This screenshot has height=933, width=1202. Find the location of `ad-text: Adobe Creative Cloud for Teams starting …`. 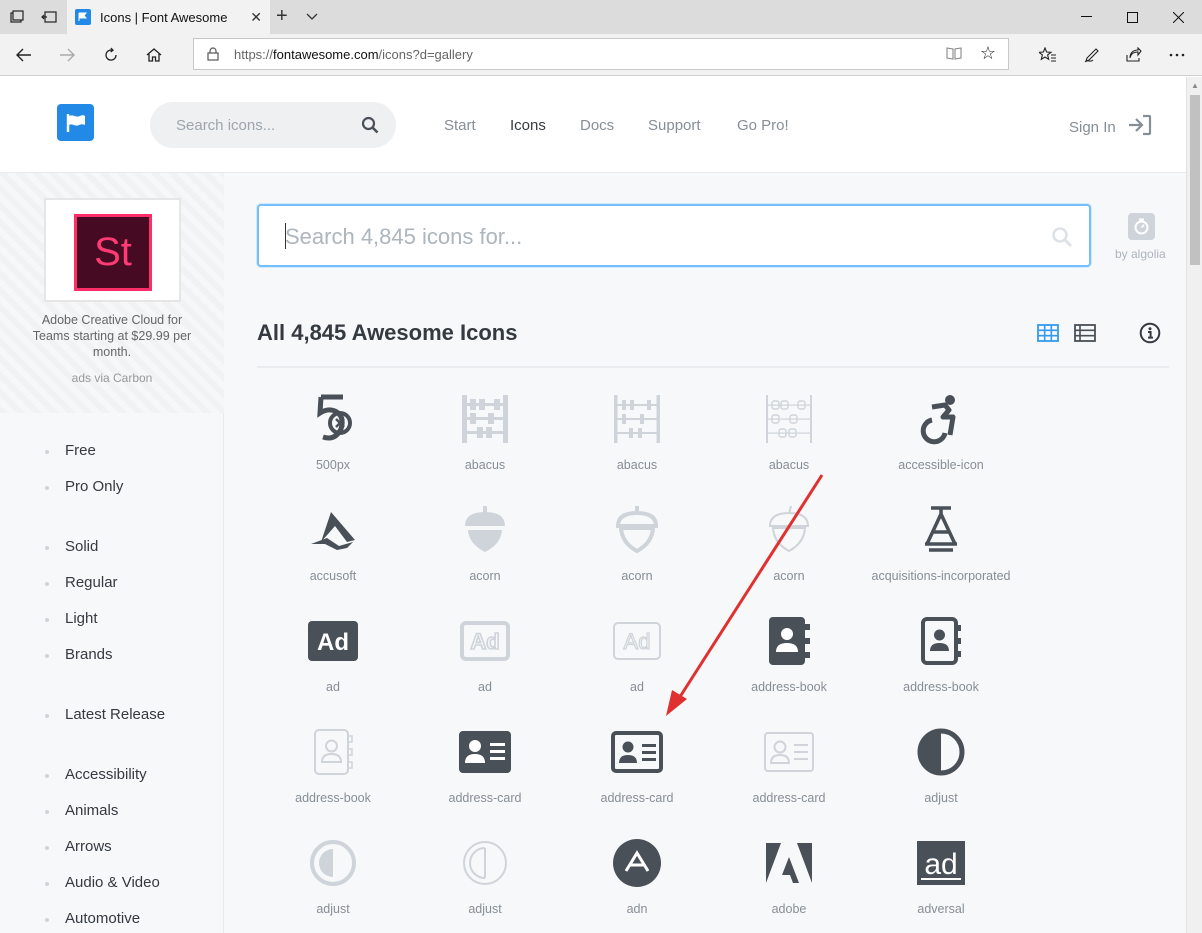

ad-text: Adobe Creative Cloud for Teams starting … is located at coordinates (112, 336).